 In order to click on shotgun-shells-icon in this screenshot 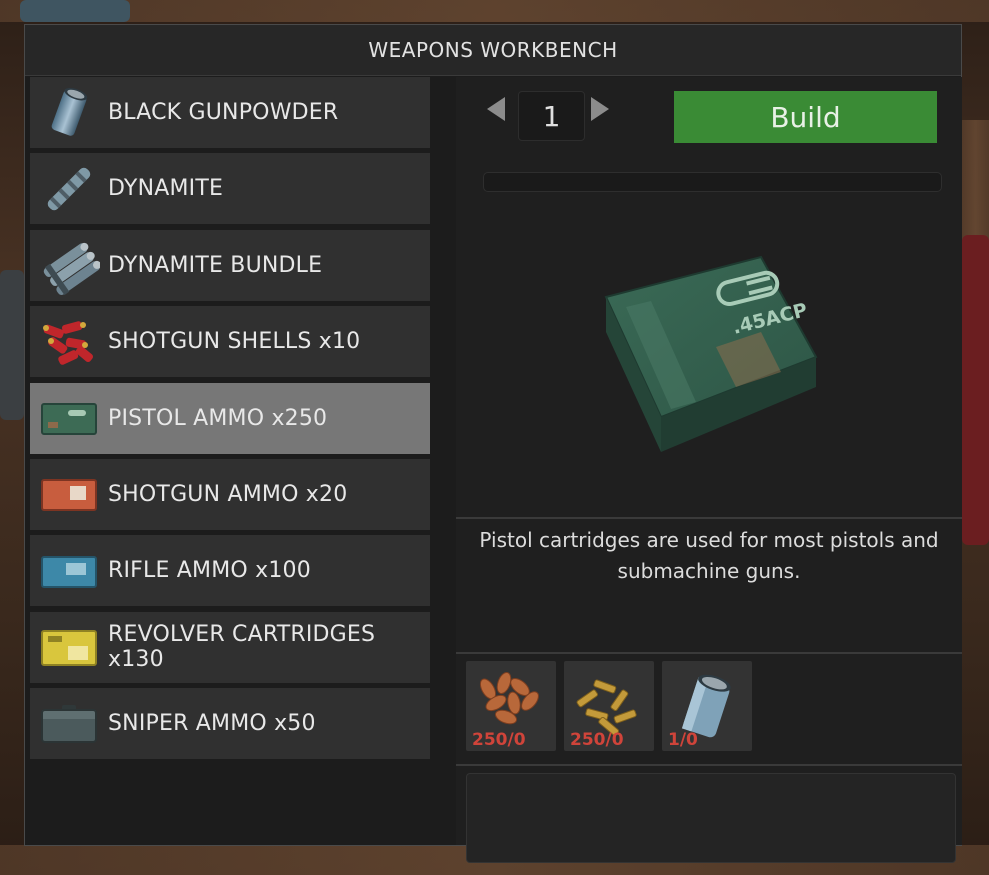, I will do `click(69, 342)`.